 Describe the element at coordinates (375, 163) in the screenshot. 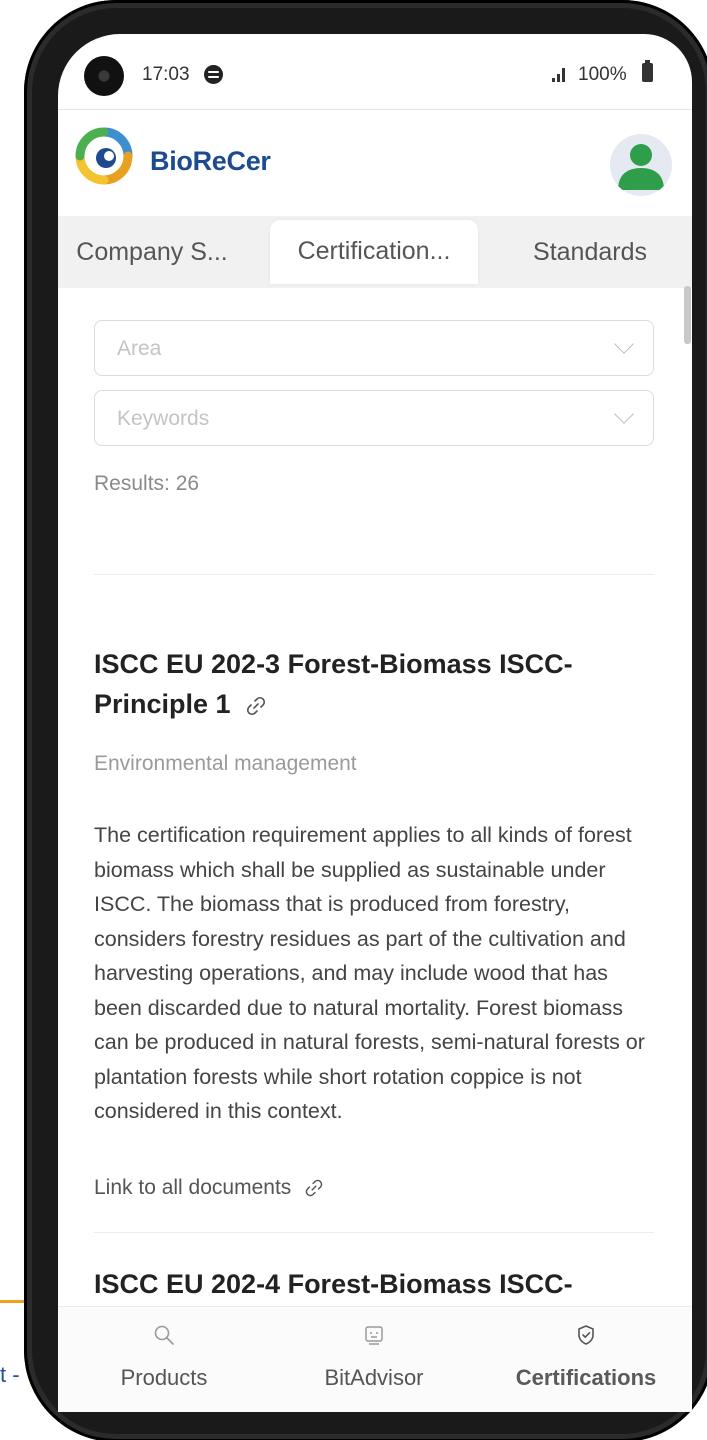

I see `app-header: BioReCer` at that location.